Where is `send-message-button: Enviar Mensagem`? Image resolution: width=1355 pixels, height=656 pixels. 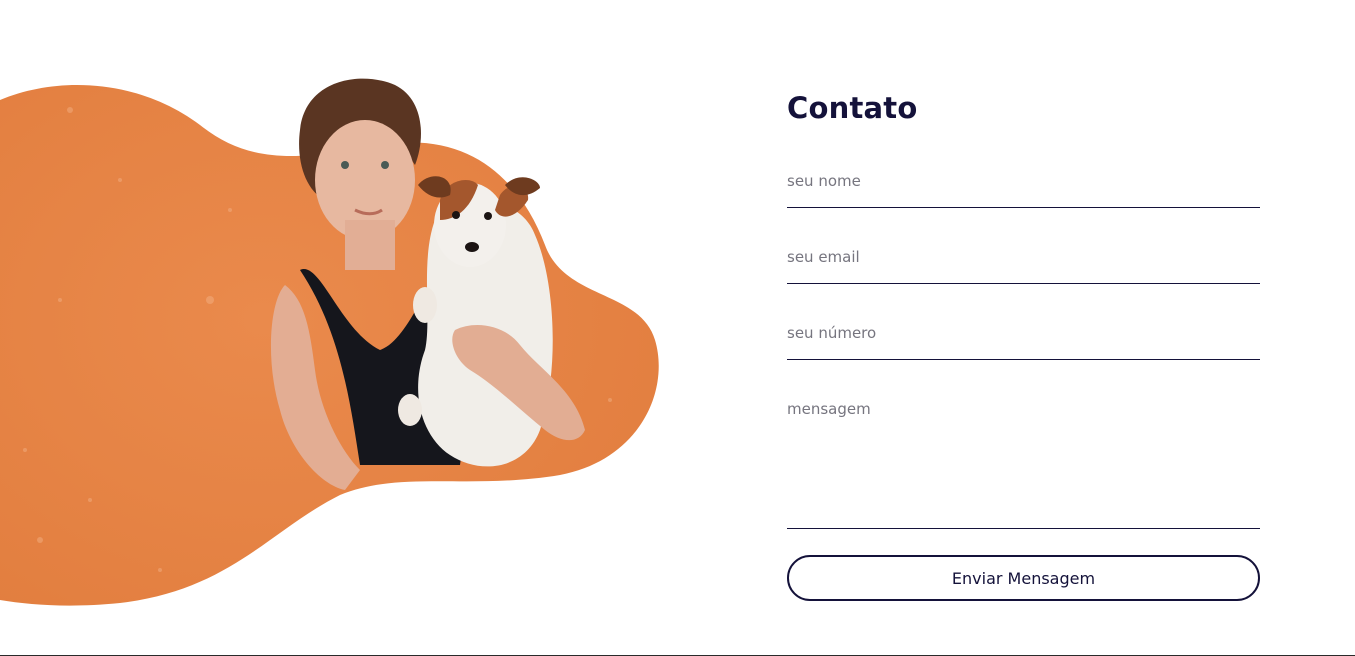
send-message-button: Enviar Mensagem is located at coordinates (1023, 578).